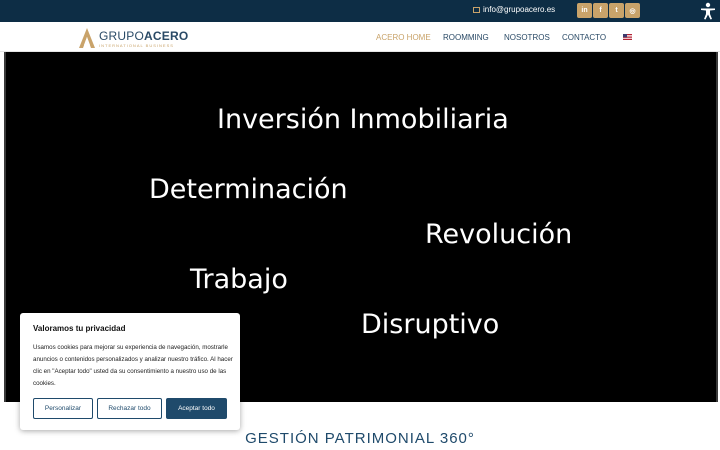  Describe the element at coordinates (476, 9) in the screenshot. I see `mail-icon` at that location.